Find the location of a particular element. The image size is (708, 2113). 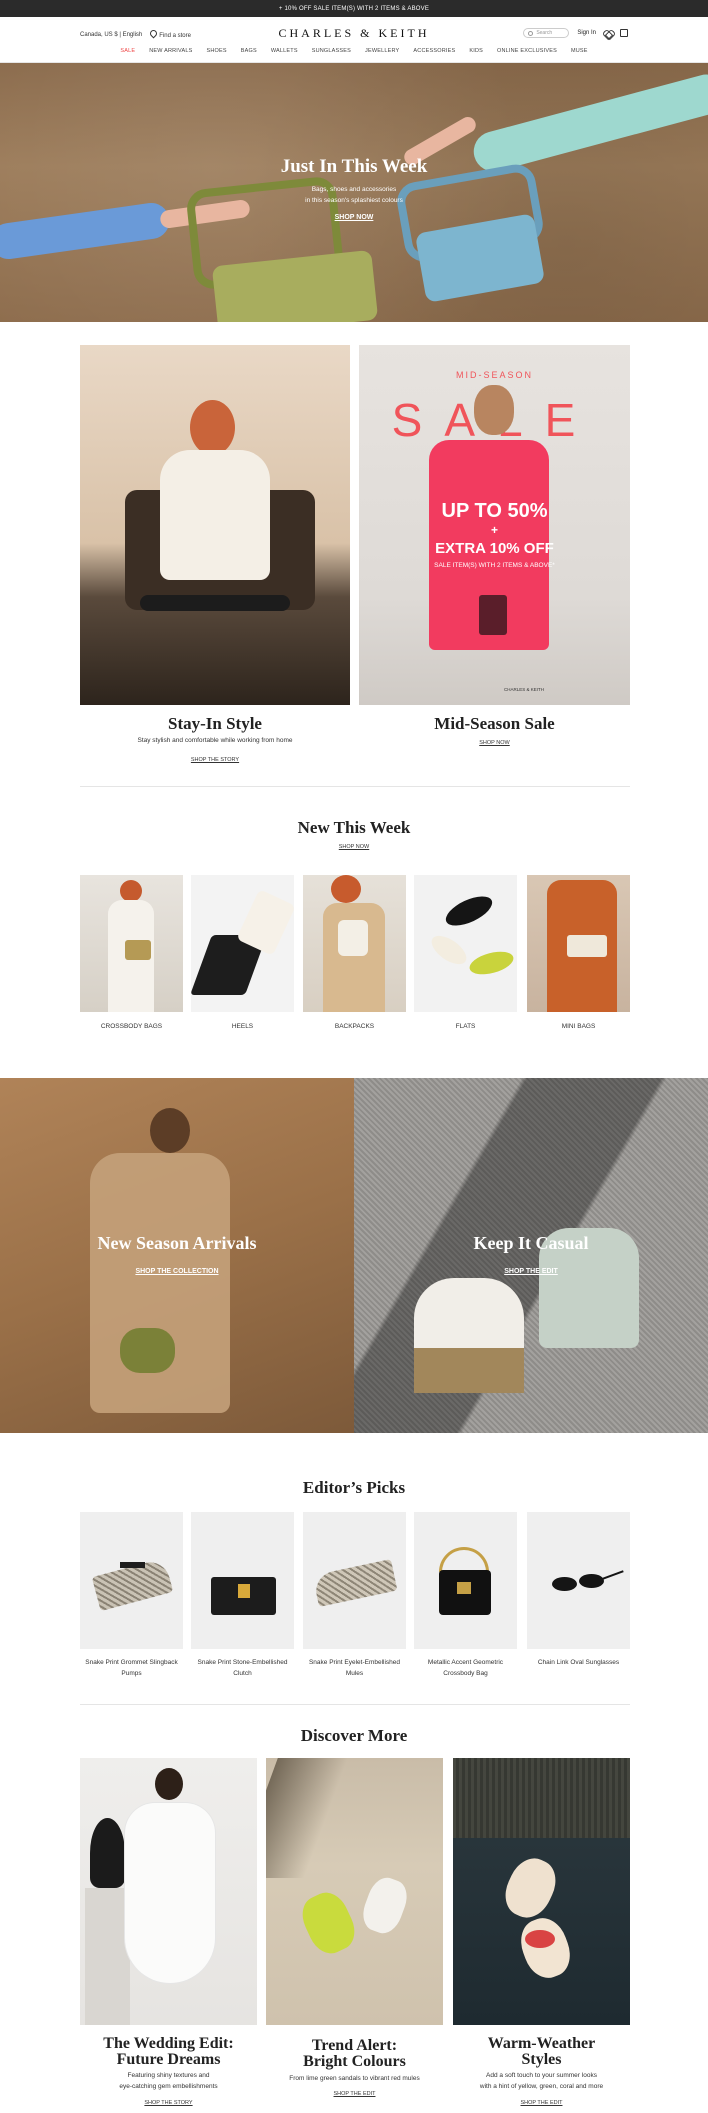

trend-alert-title: Trend Alert: Bright Colours is located at coordinates (354, 2054).